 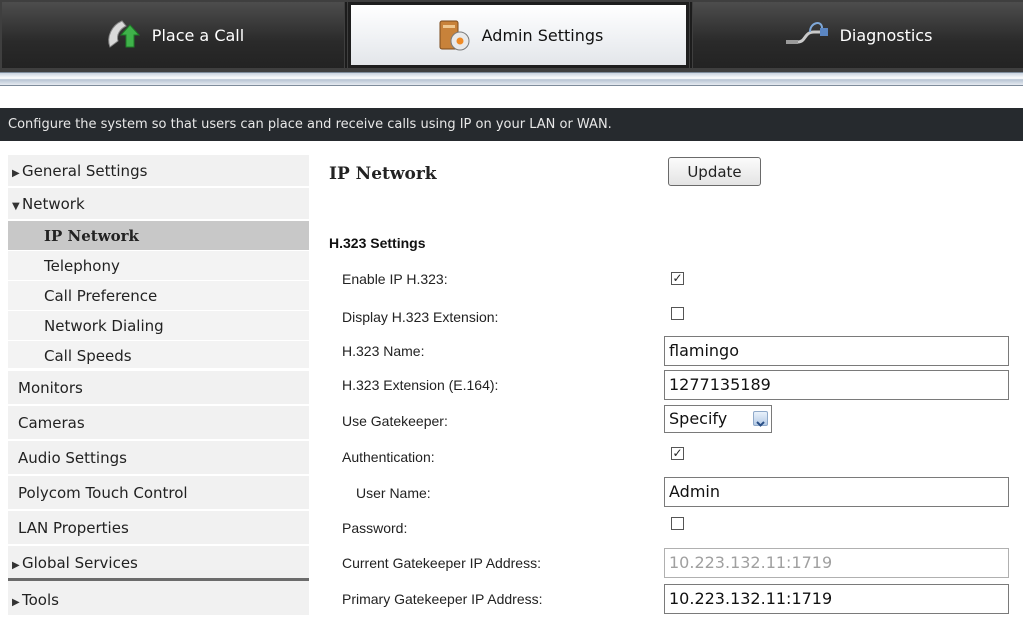 I want to click on authentication-checkbox: ✓, so click(x=677, y=453).